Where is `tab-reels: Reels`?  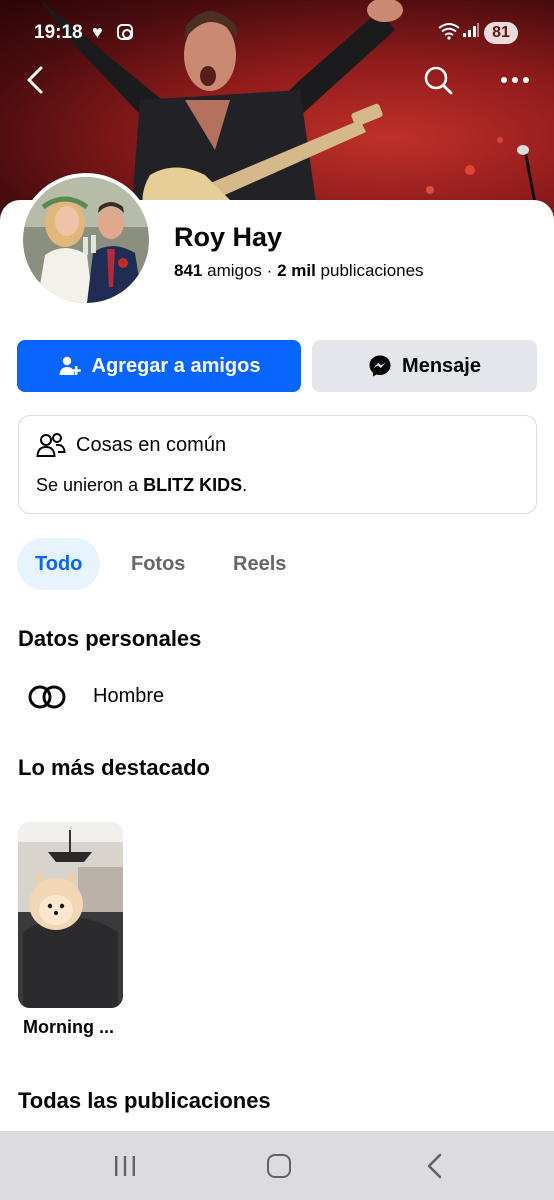 tab-reels: Reels is located at coordinates (259, 564).